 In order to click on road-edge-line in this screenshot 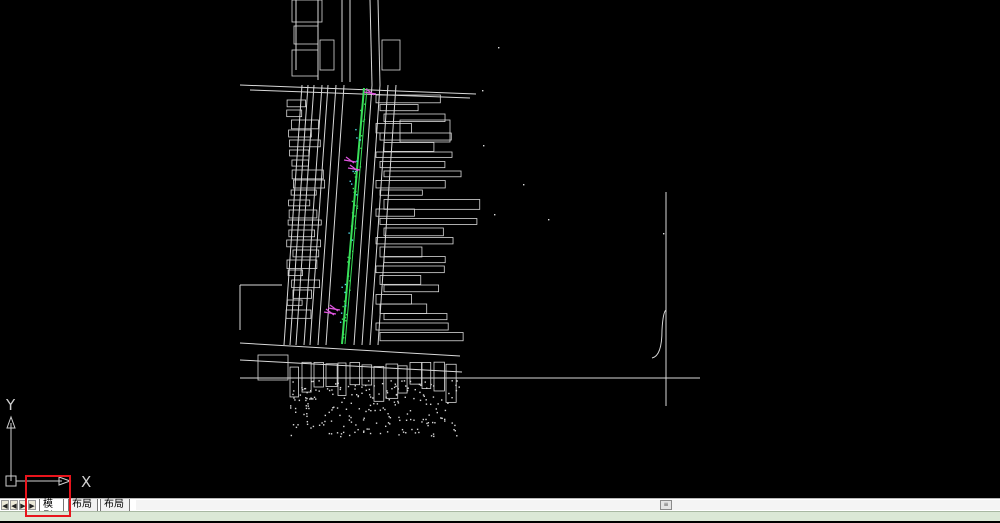, I will do `click(335, 215)`.